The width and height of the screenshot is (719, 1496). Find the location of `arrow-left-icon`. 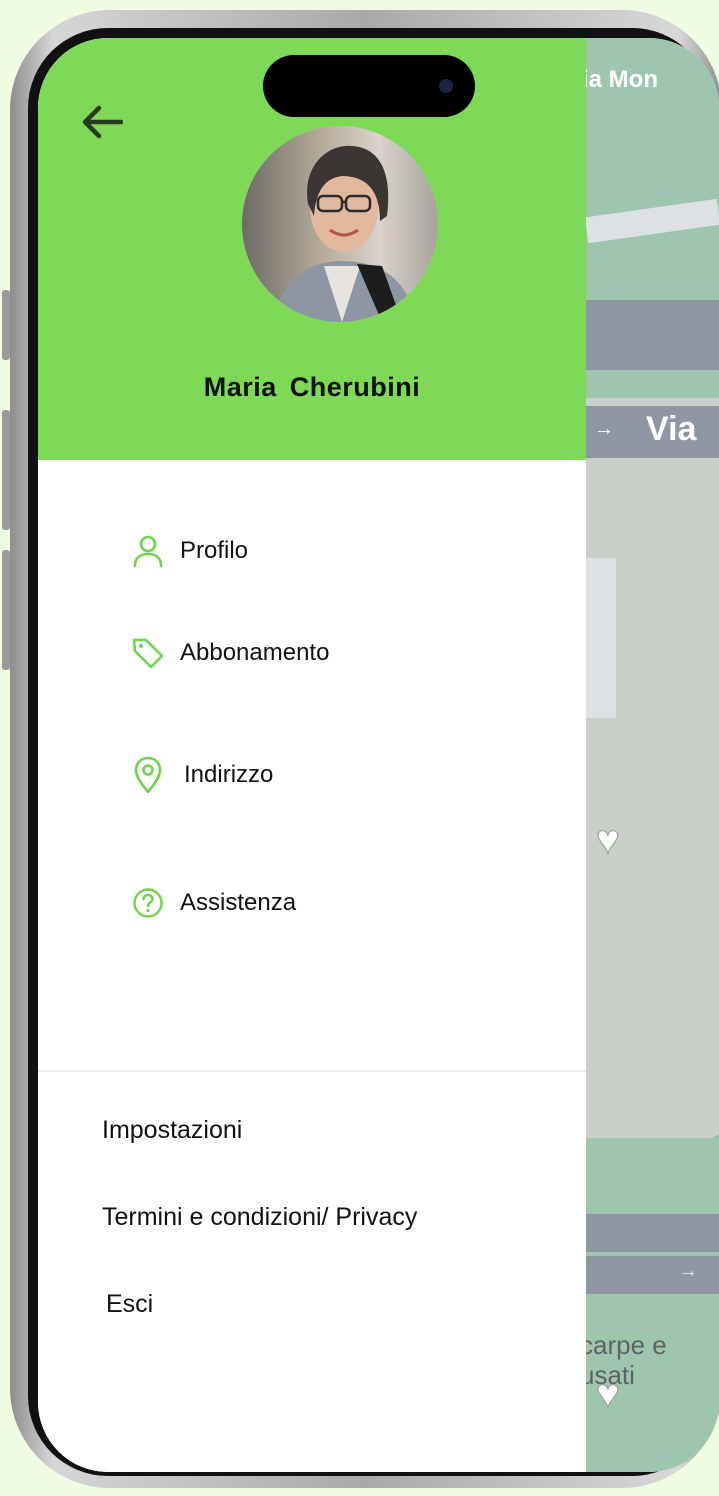

arrow-left-icon is located at coordinates (102, 122).